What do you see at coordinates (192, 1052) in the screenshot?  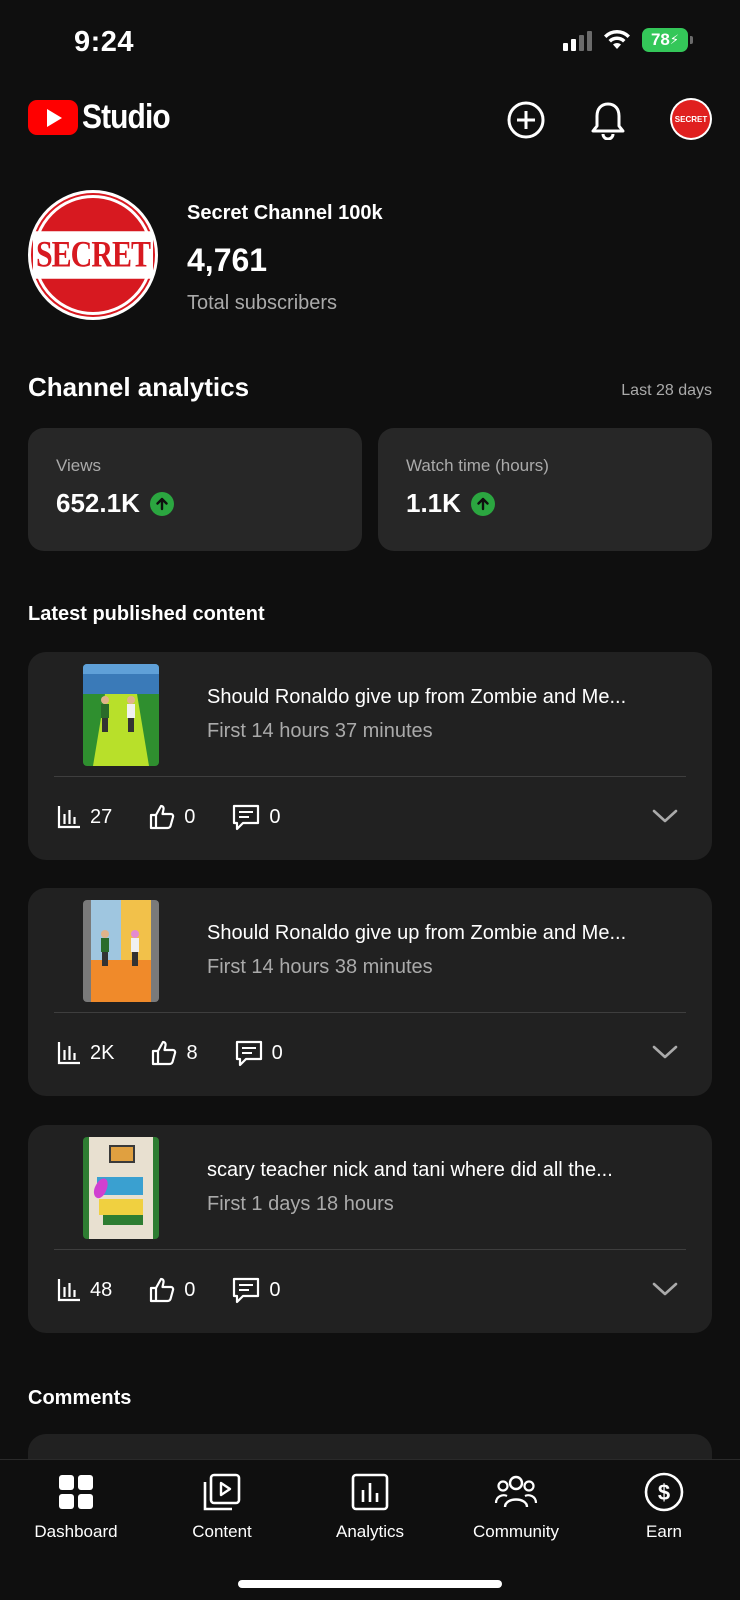 I see `likes-count: 8` at bounding box center [192, 1052].